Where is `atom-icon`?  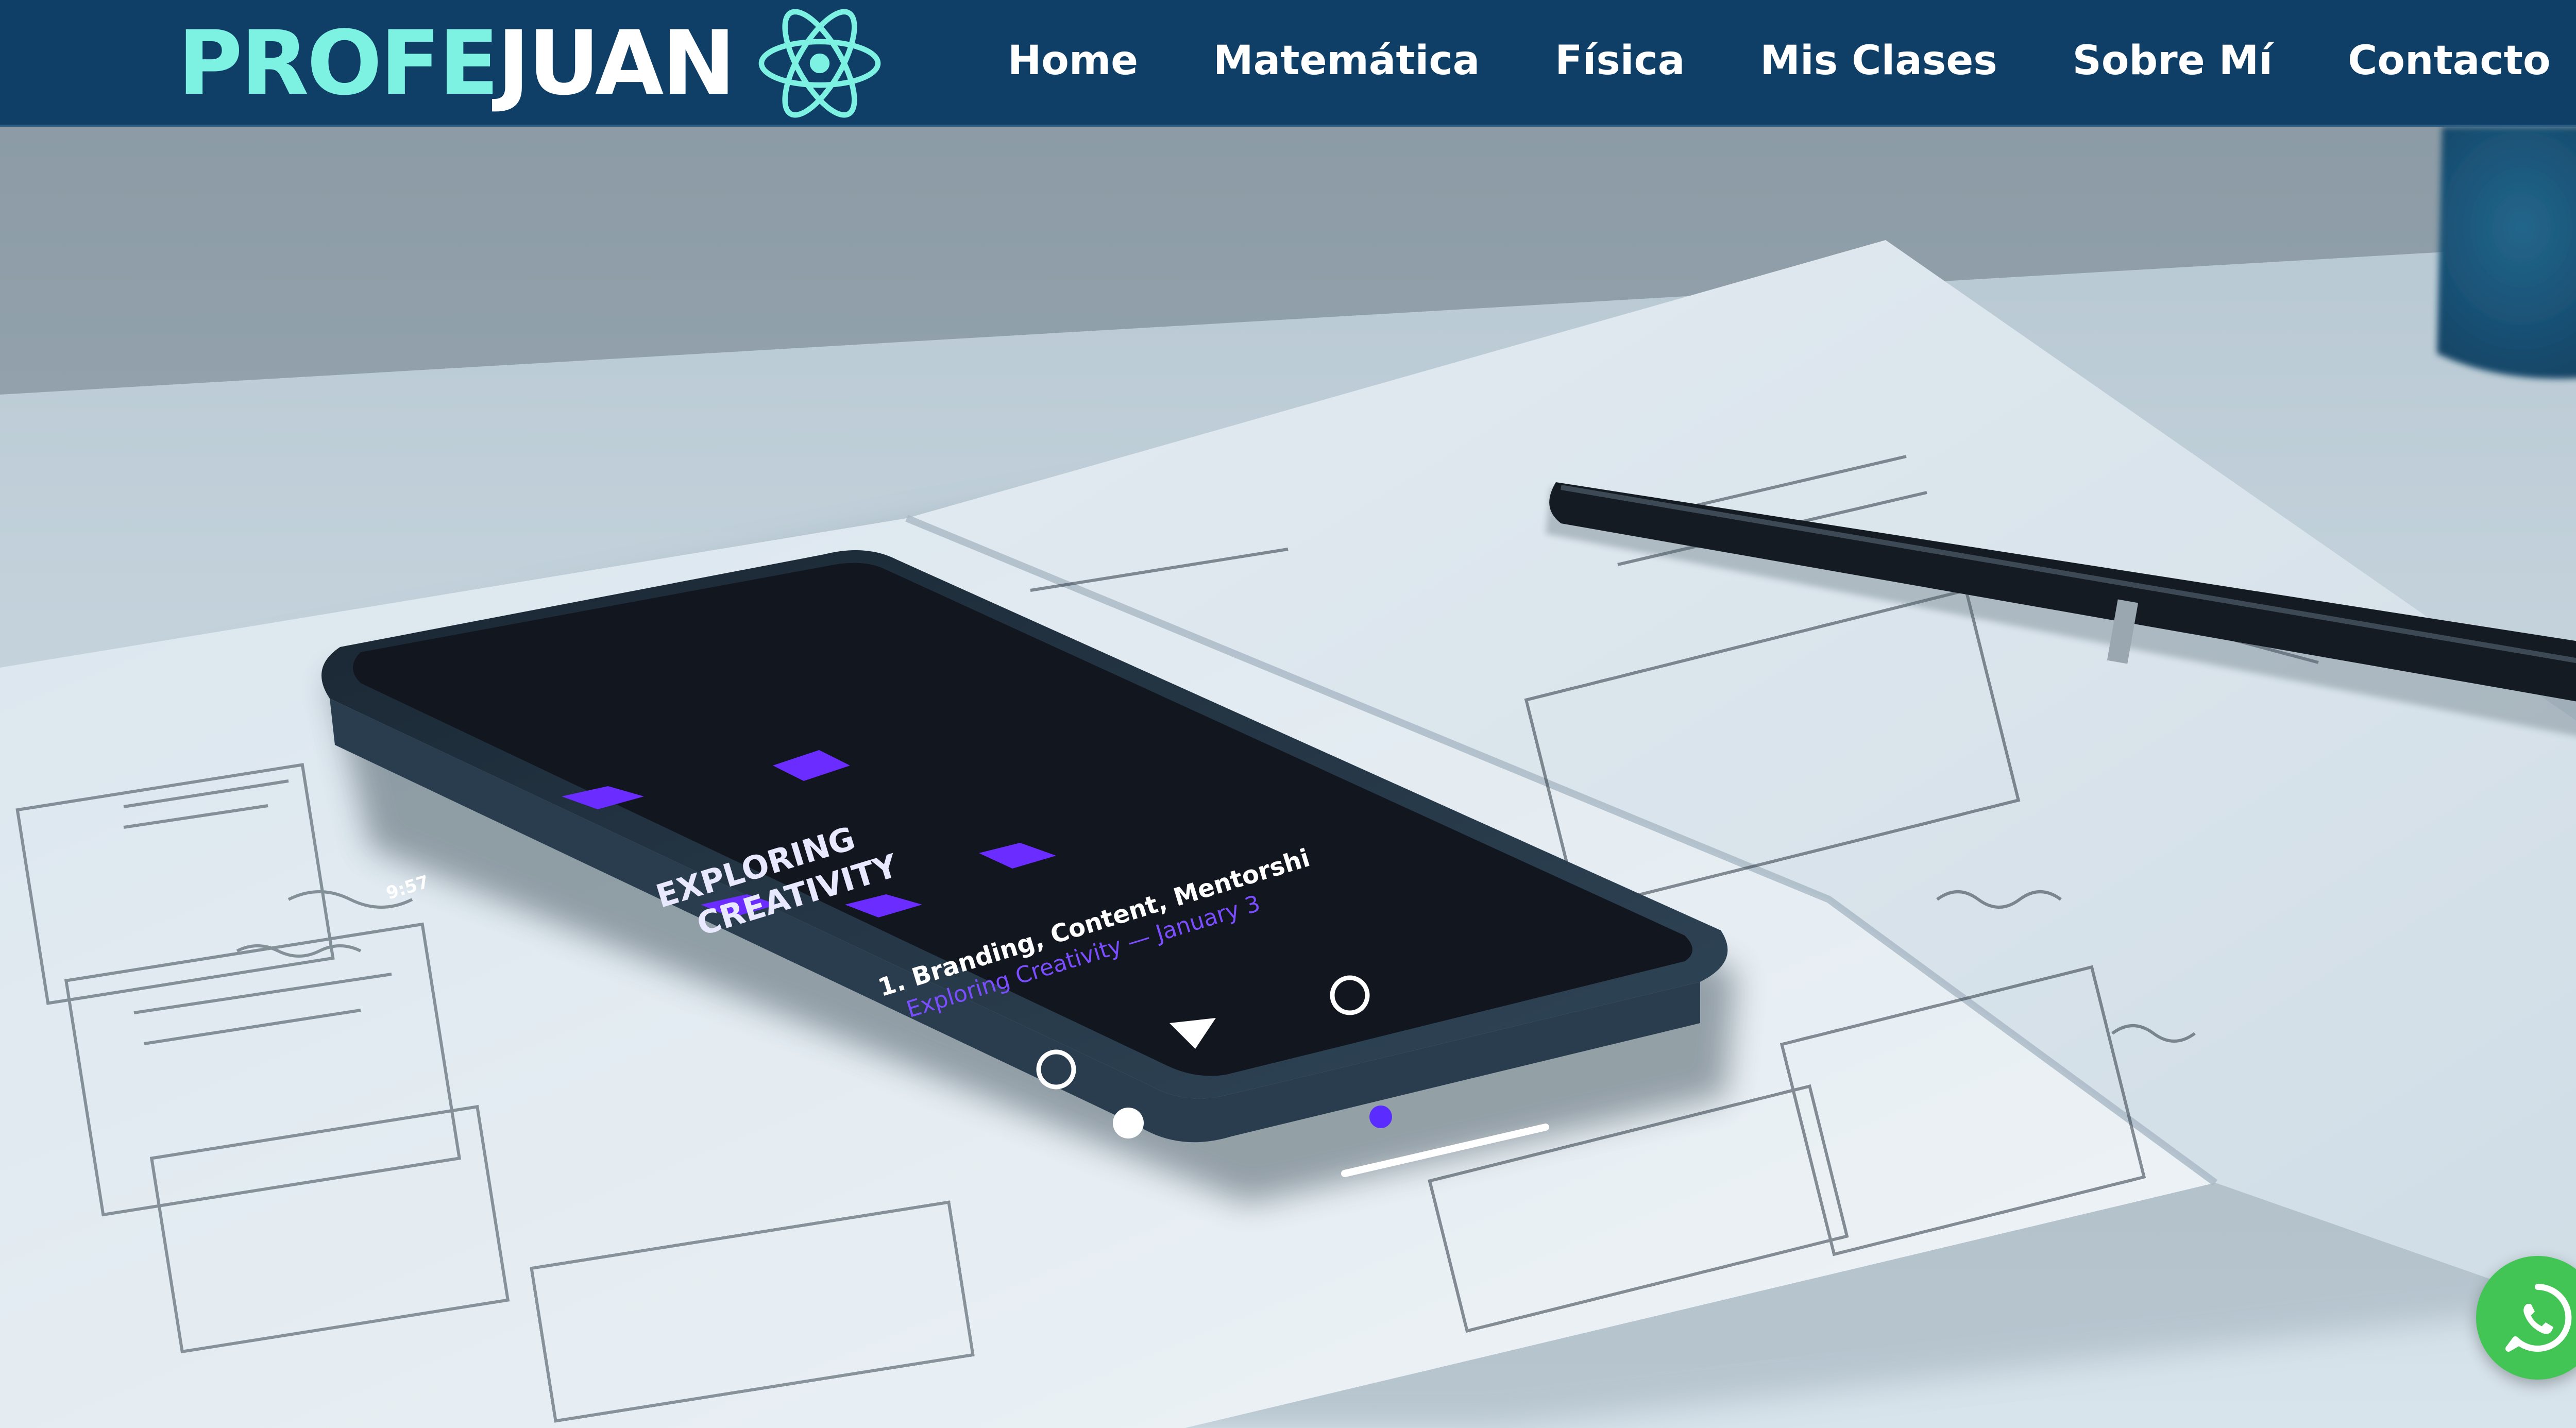
atom-icon is located at coordinates (819, 63).